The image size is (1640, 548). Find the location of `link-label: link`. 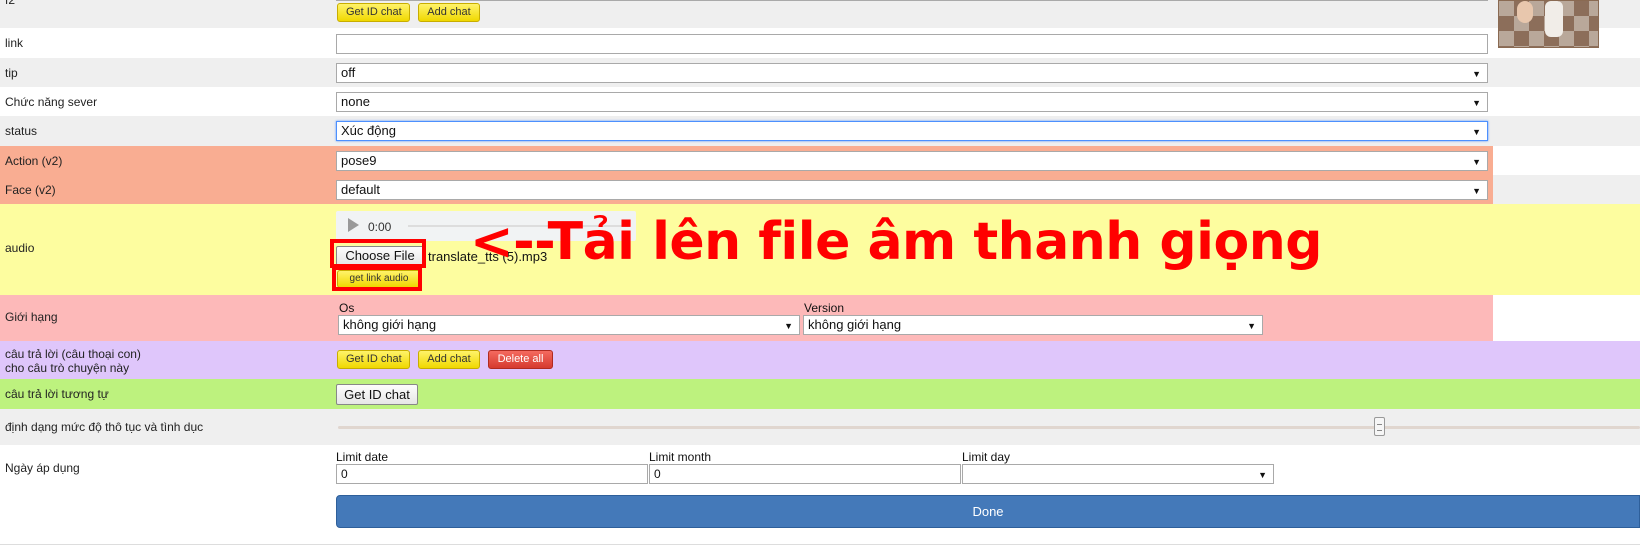

link-label: link is located at coordinates (14, 43).